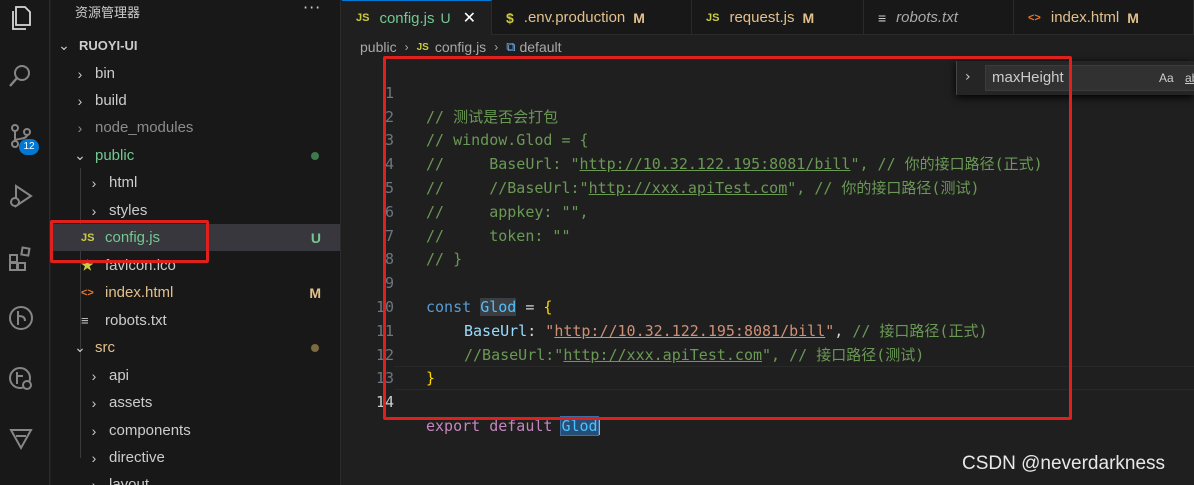 The width and height of the screenshot is (1194, 485). Describe the element at coordinates (123, 182) in the screenshot. I see `tree-item-label: html` at that location.